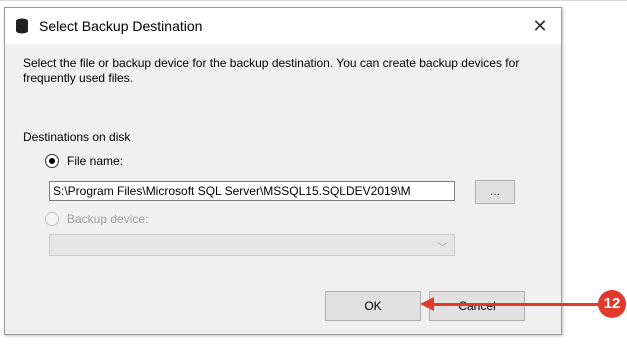  Describe the element at coordinates (283, 26) in the screenshot. I see `title-bar: Select Backup Destination ✕` at that location.